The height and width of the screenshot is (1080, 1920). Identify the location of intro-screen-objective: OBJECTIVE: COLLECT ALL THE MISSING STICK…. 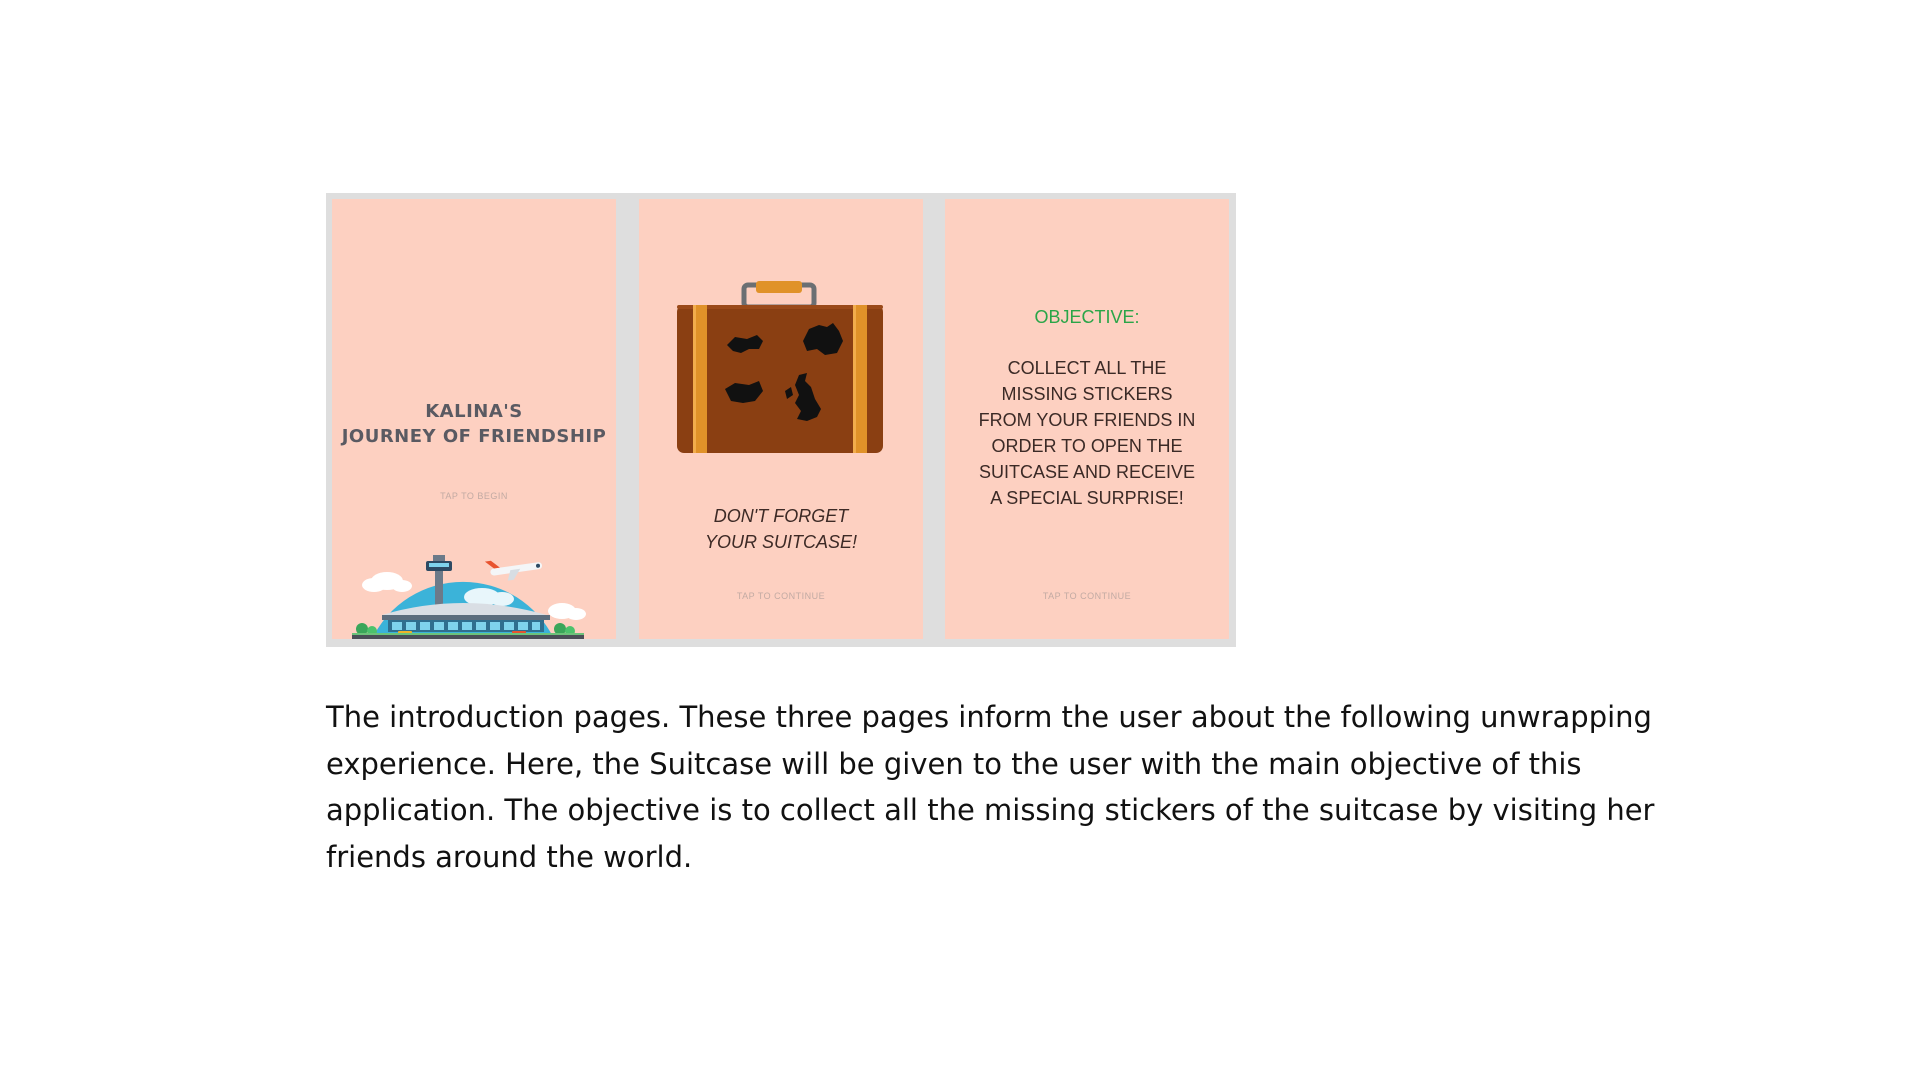
(1087, 419).